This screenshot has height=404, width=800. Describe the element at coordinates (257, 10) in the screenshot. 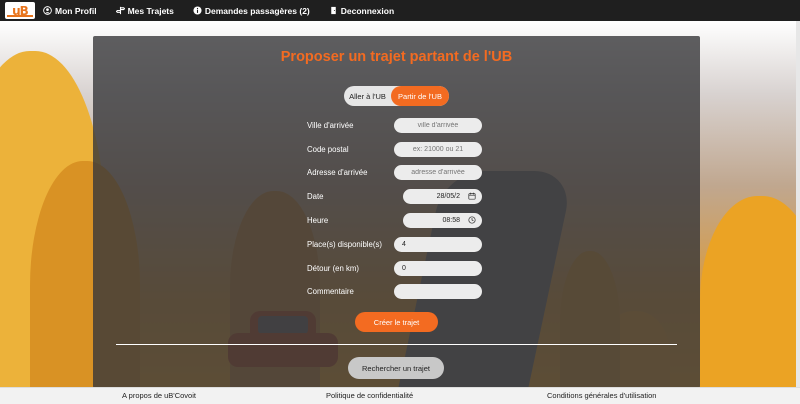

I see `nav-label: Demandes passagères (2)` at that location.